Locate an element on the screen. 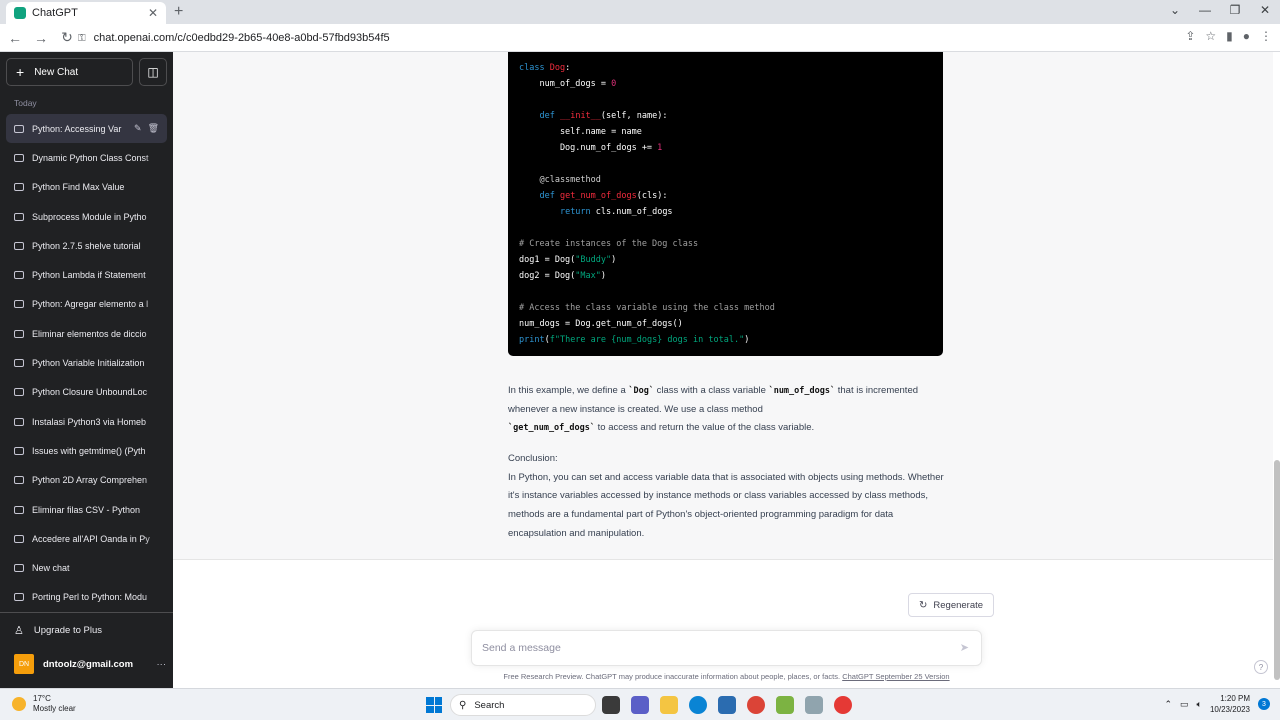  taskbar-search: ⚲ Search is located at coordinates (523, 705).